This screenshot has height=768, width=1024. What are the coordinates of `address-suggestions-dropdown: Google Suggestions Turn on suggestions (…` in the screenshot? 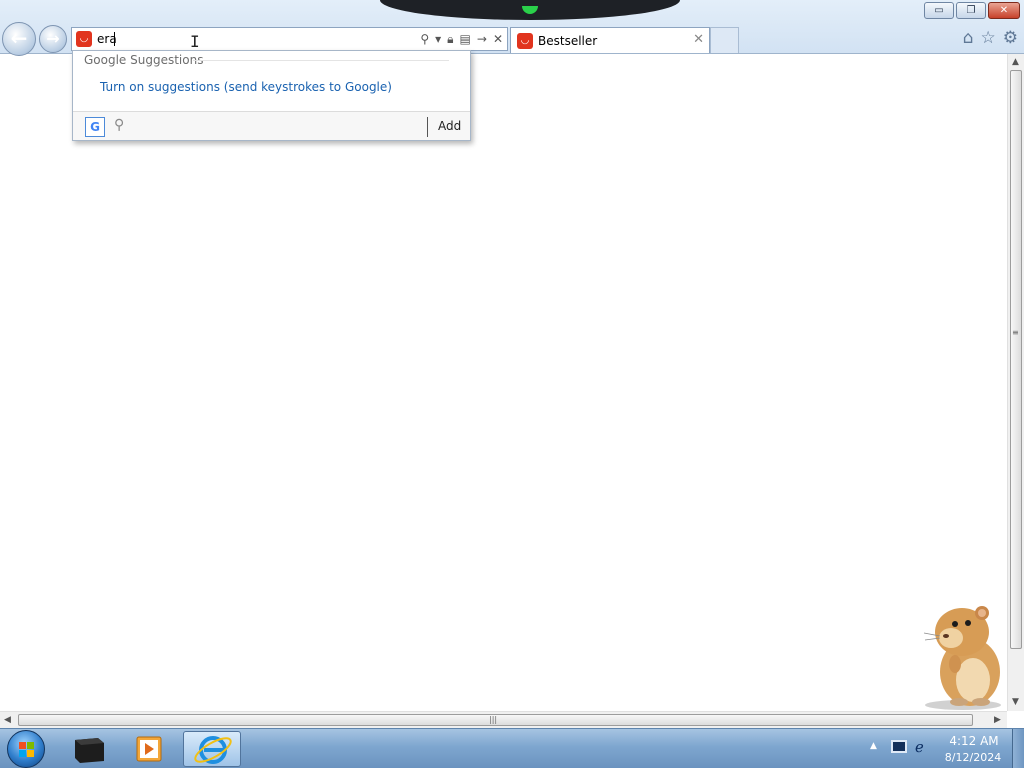 It's located at (271, 95).